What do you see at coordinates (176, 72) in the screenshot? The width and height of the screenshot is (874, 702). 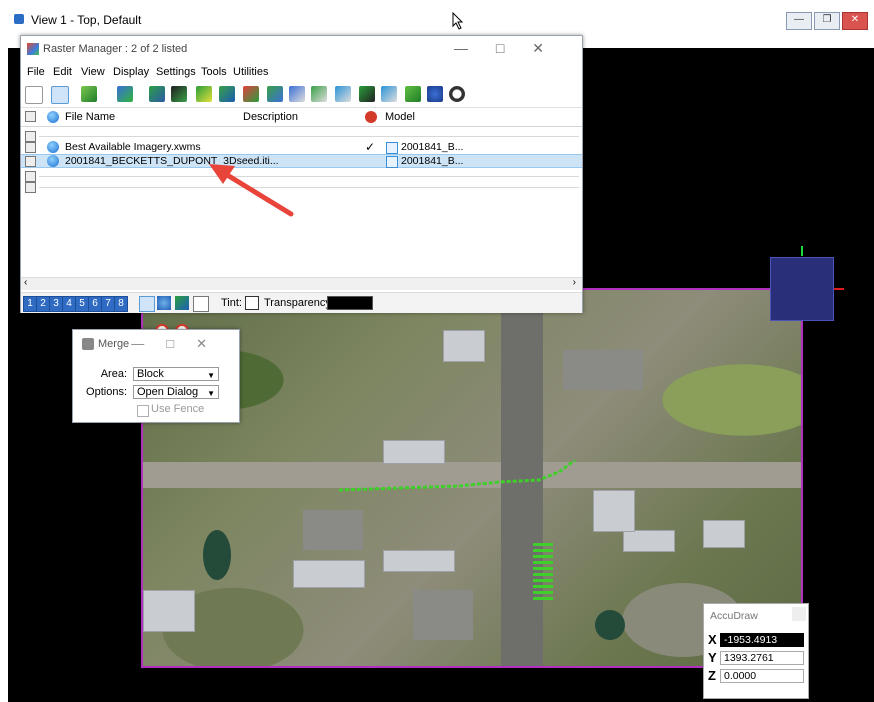 I see `menu-settings: Settings` at bounding box center [176, 72].